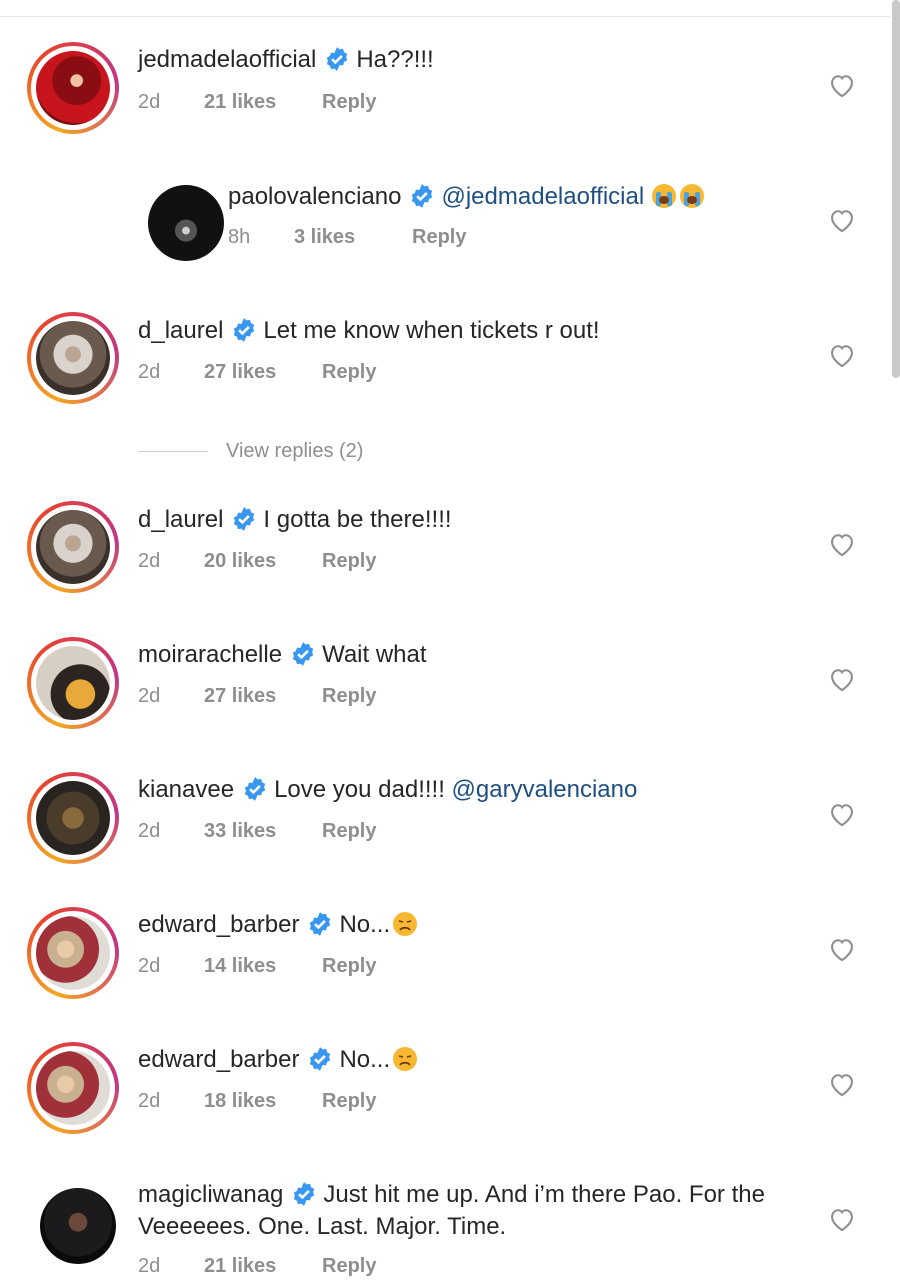 This screenshot has width=900, height=1282. What do you see at coordinates (431, 330) in the screenshot?
I see `comment-text: Let me know when tickets r out!` at bounding box center [431, 330].